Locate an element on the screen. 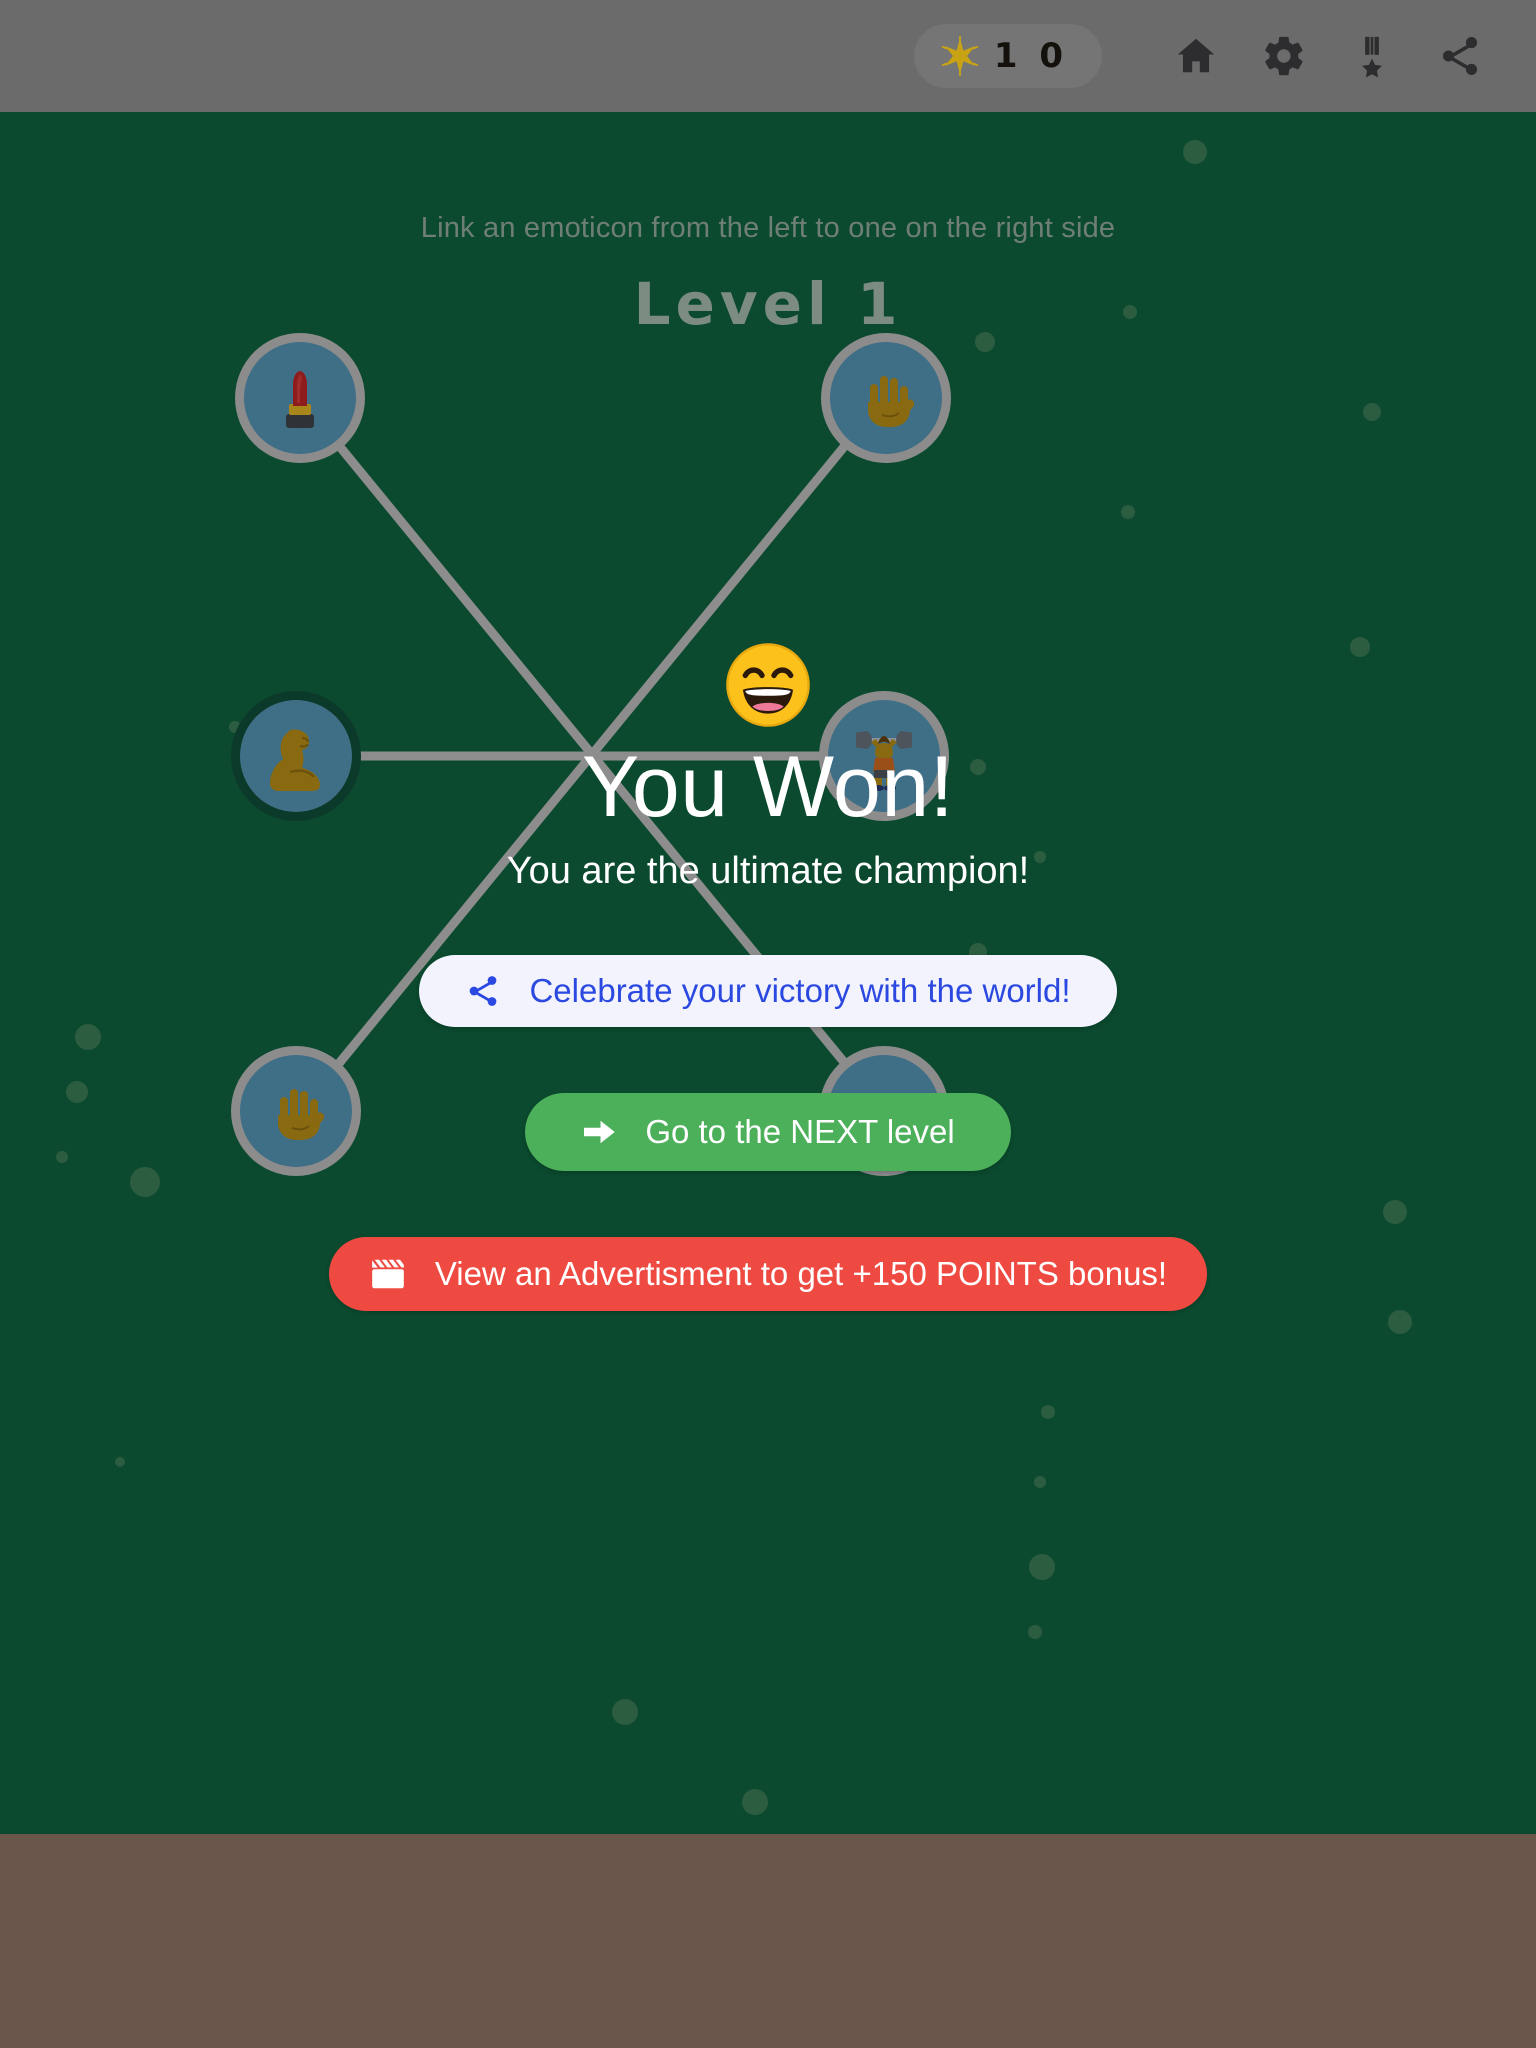 Image resolution: width=1536 pixels, height=2048 pixels. emoji-node-raised-hand-top is located at coordinates (886, 398).